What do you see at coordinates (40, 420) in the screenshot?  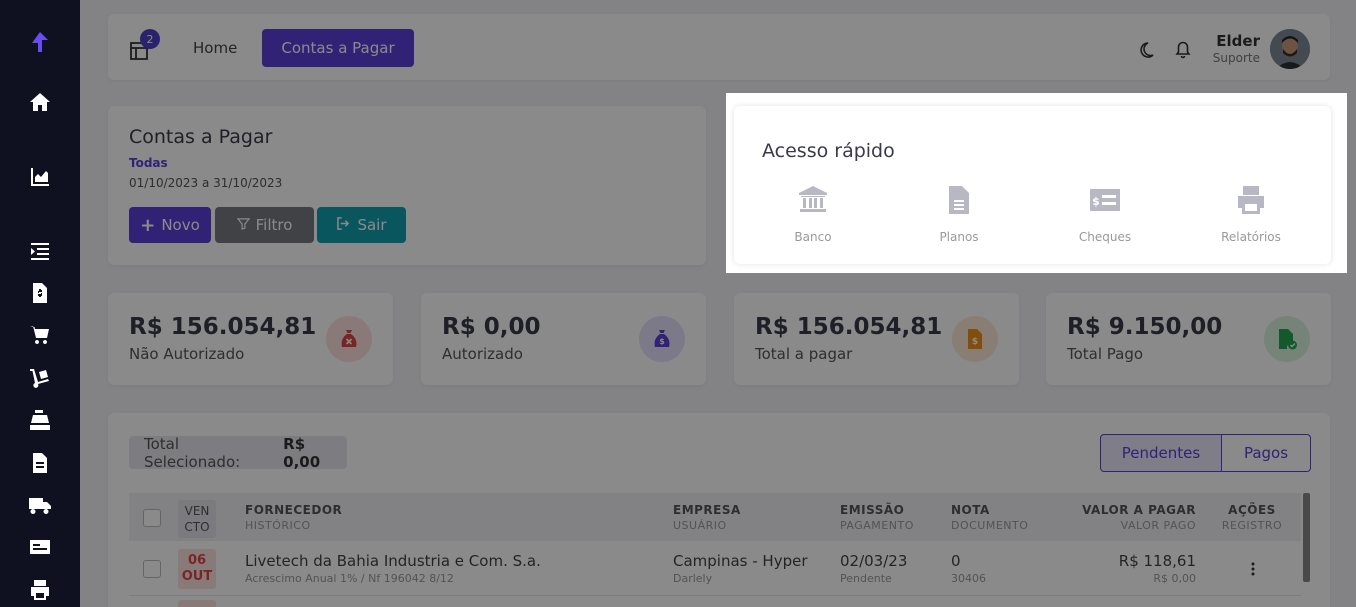 I see `cash-register-icon` at bounding box center [40, 420].